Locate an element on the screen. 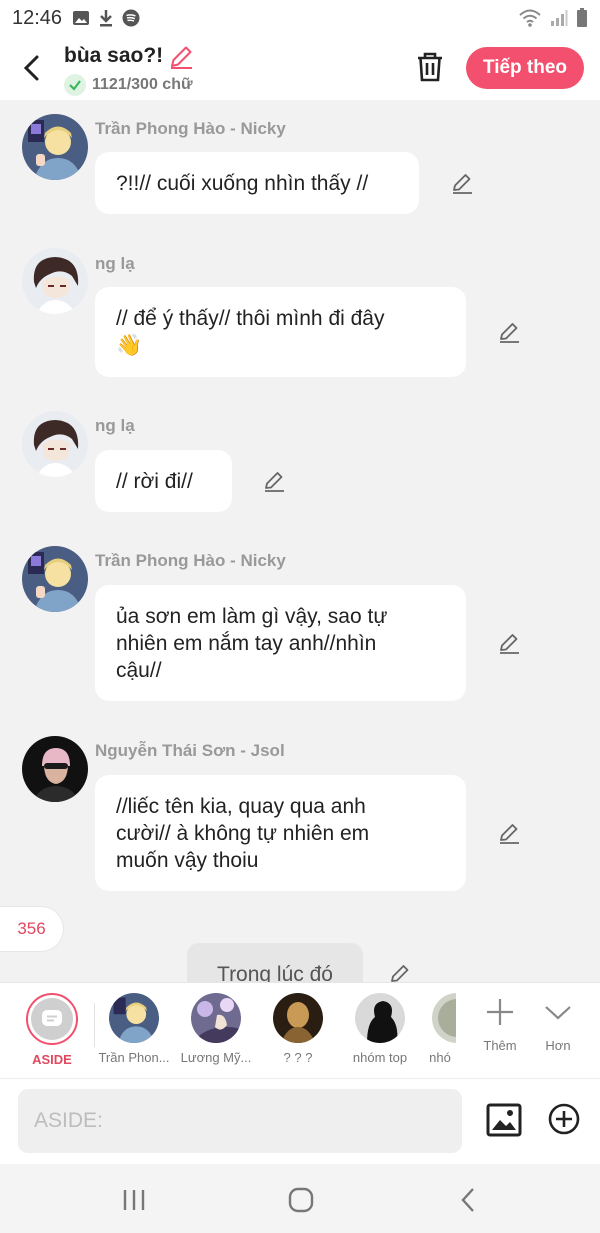 Image resolution: width=600 pixels, height=1233 pixels. back-arrow-icon is located at coordinates (32, 68).